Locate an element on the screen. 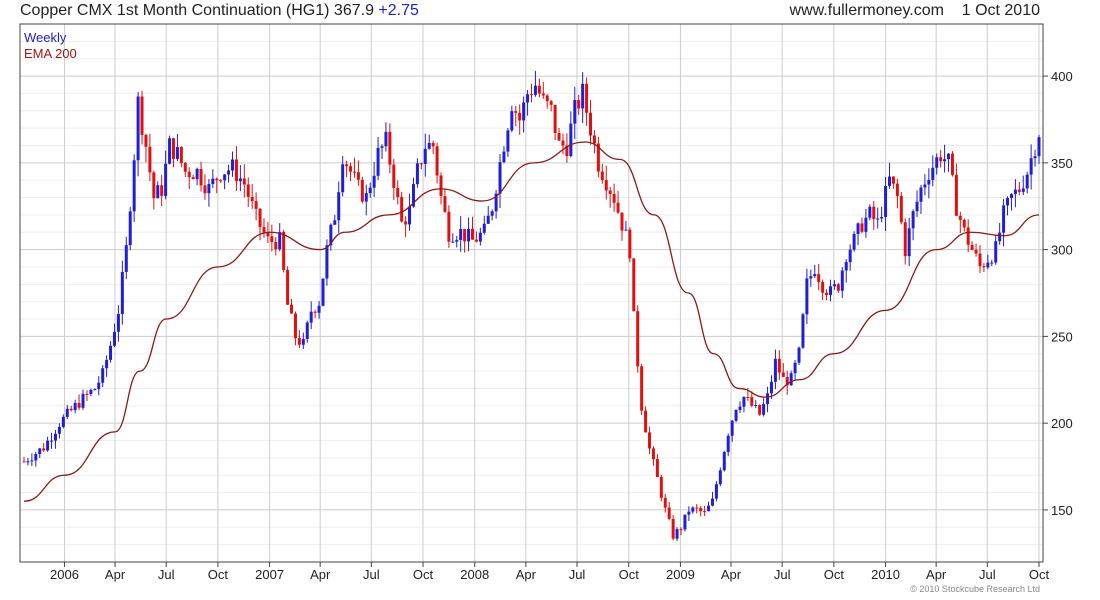  x-tick-label: 2009 is located at coordinates (680, 574).